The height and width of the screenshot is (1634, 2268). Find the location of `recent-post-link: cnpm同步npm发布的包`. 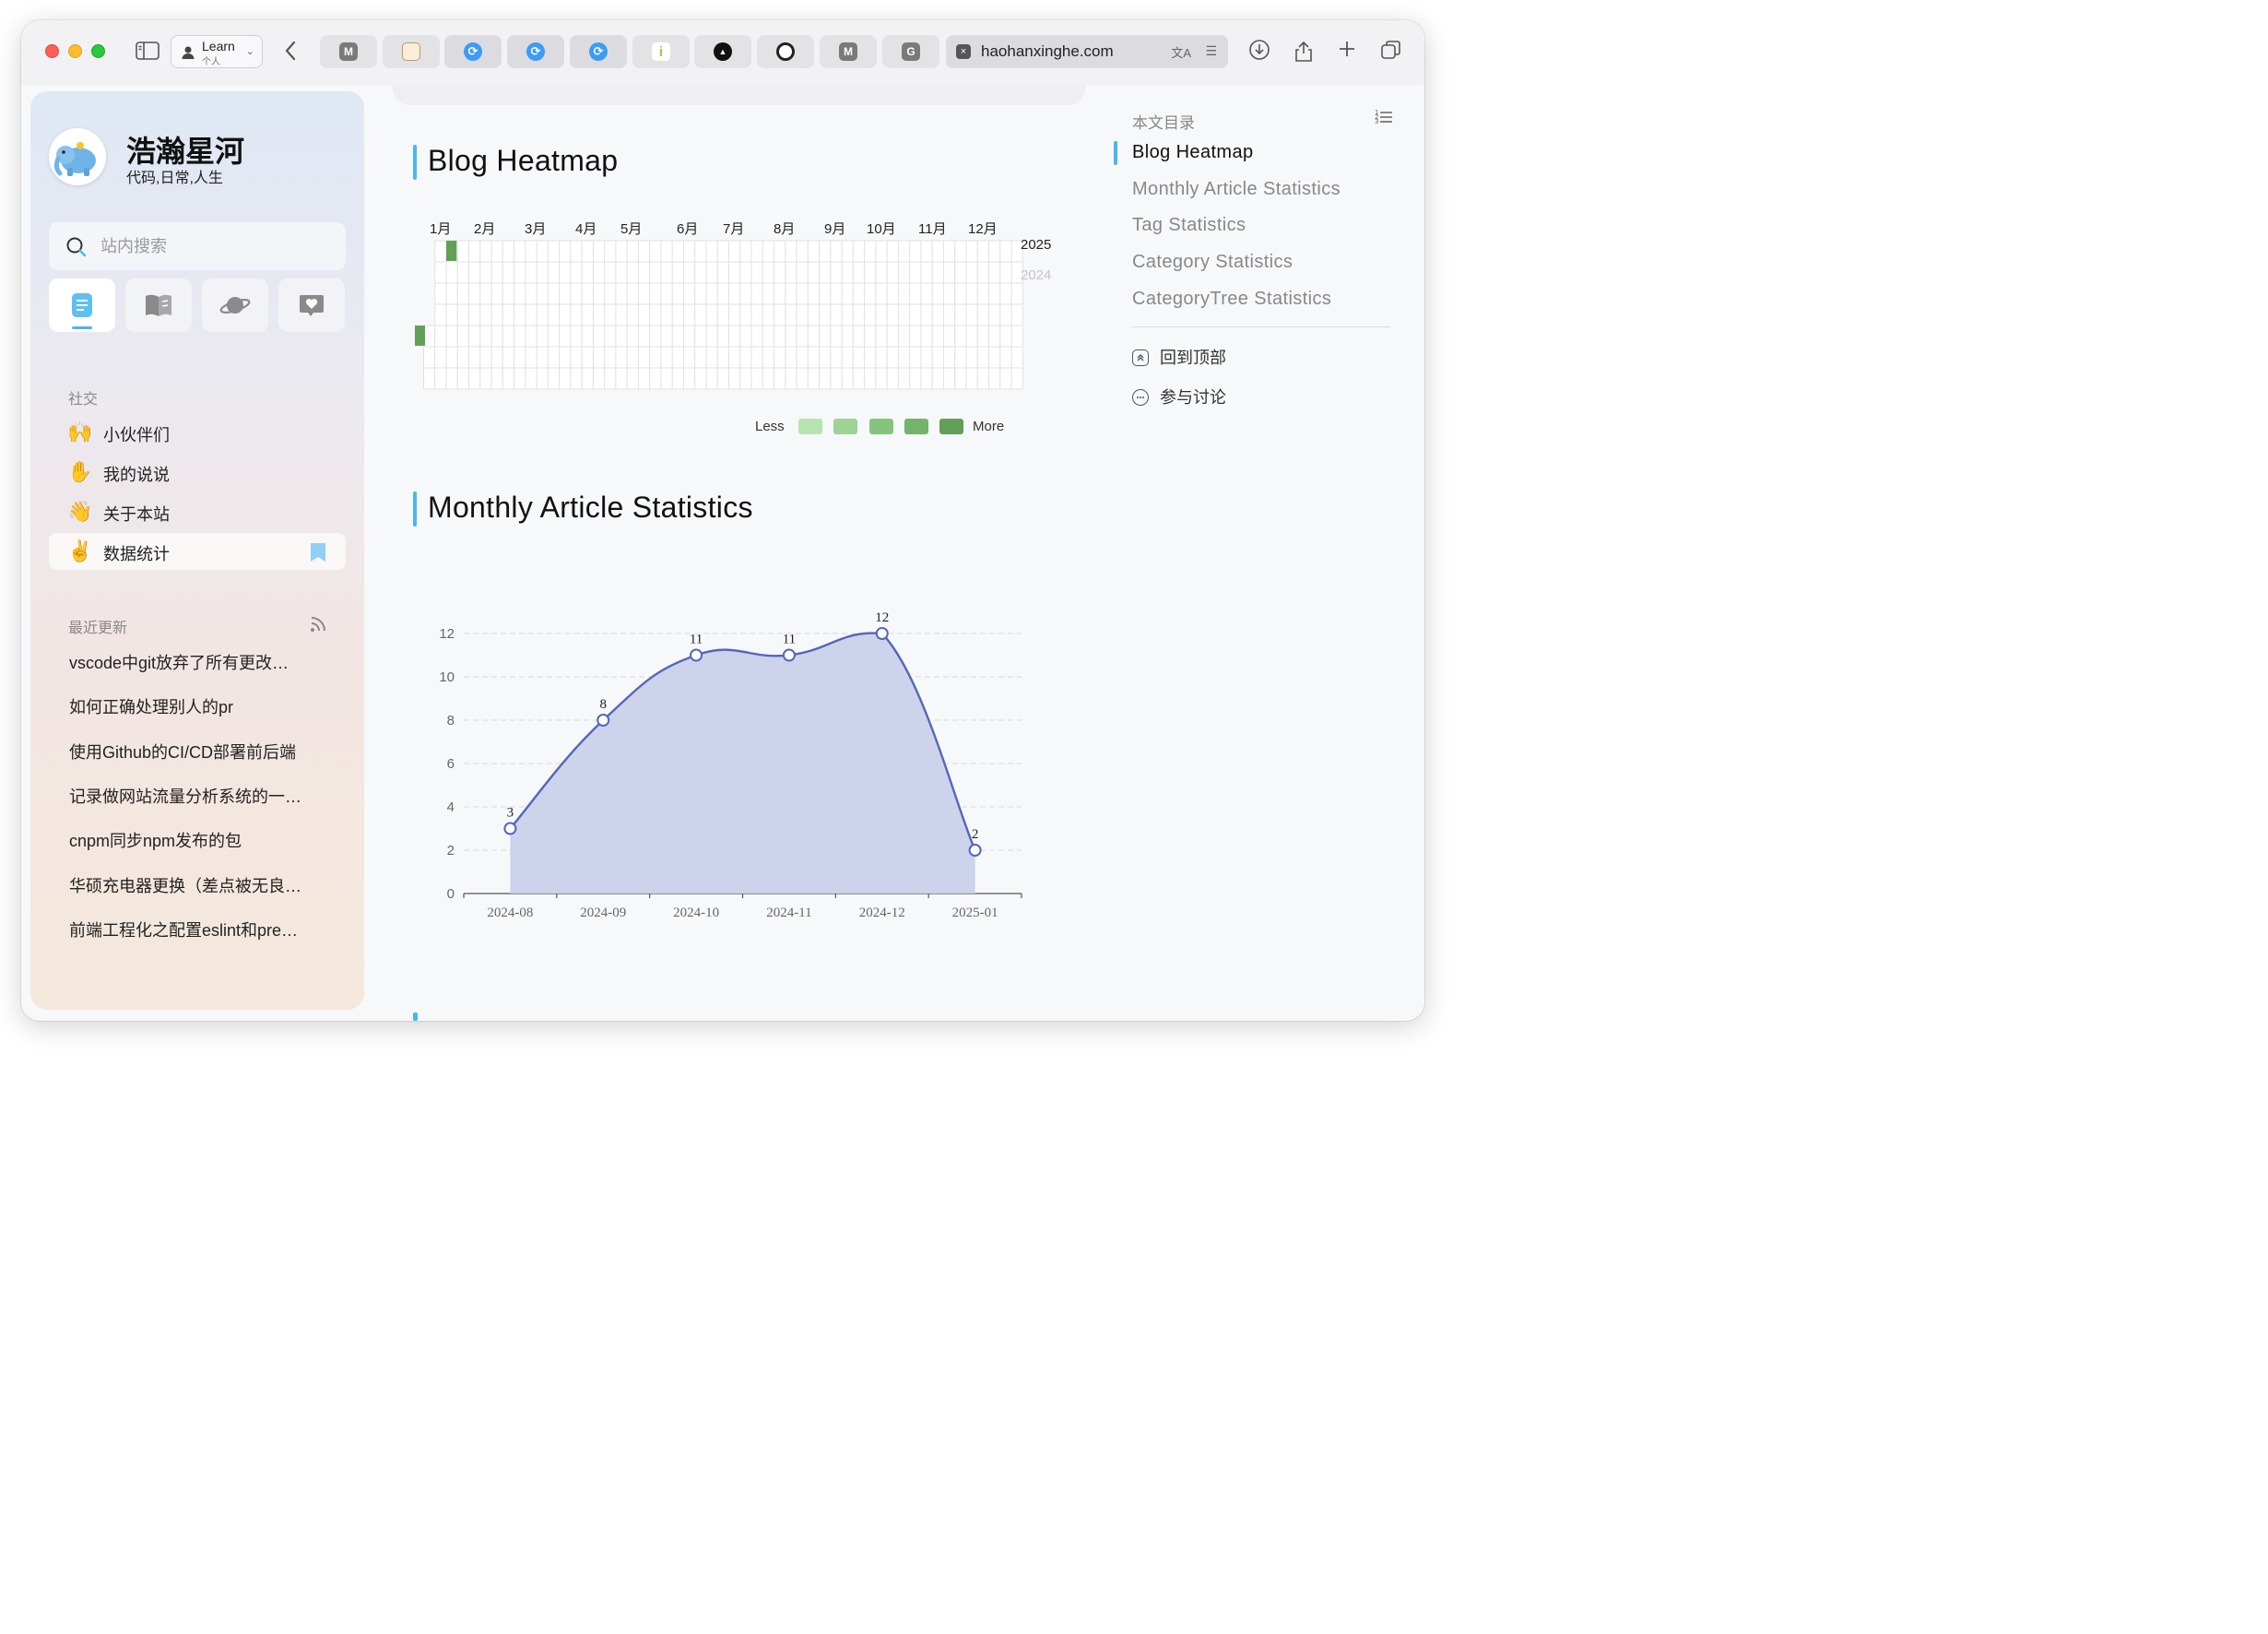

recent-post-link: cnpm同步npm发布的包 is located at coordinates (198, 840).